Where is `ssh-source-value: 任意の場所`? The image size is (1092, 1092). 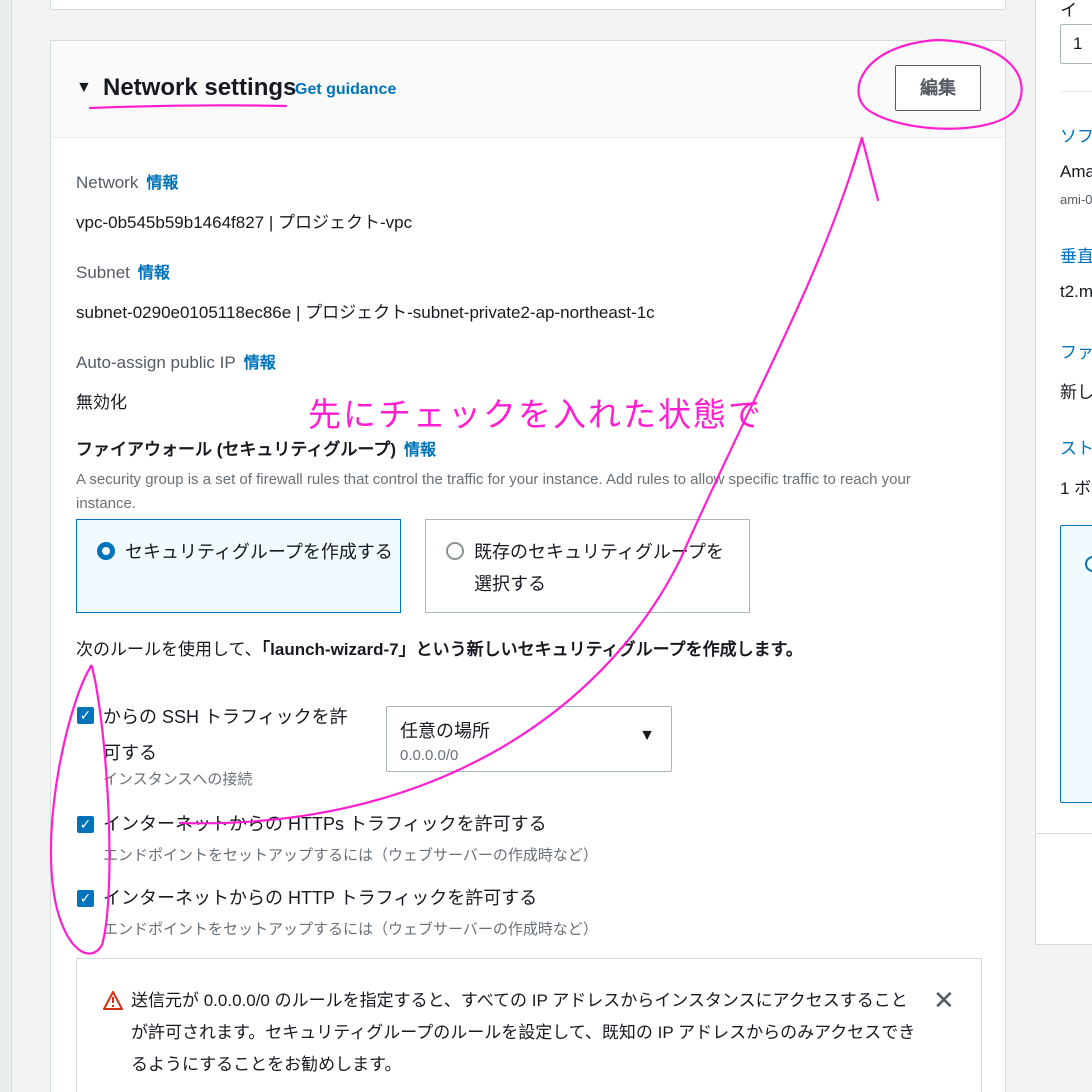
ssh-source-value: 任意の場所 is located at coordinates (445, 731).